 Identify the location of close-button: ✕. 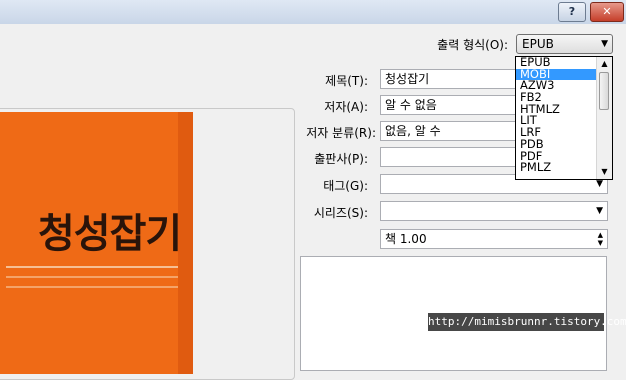
(607, 12).